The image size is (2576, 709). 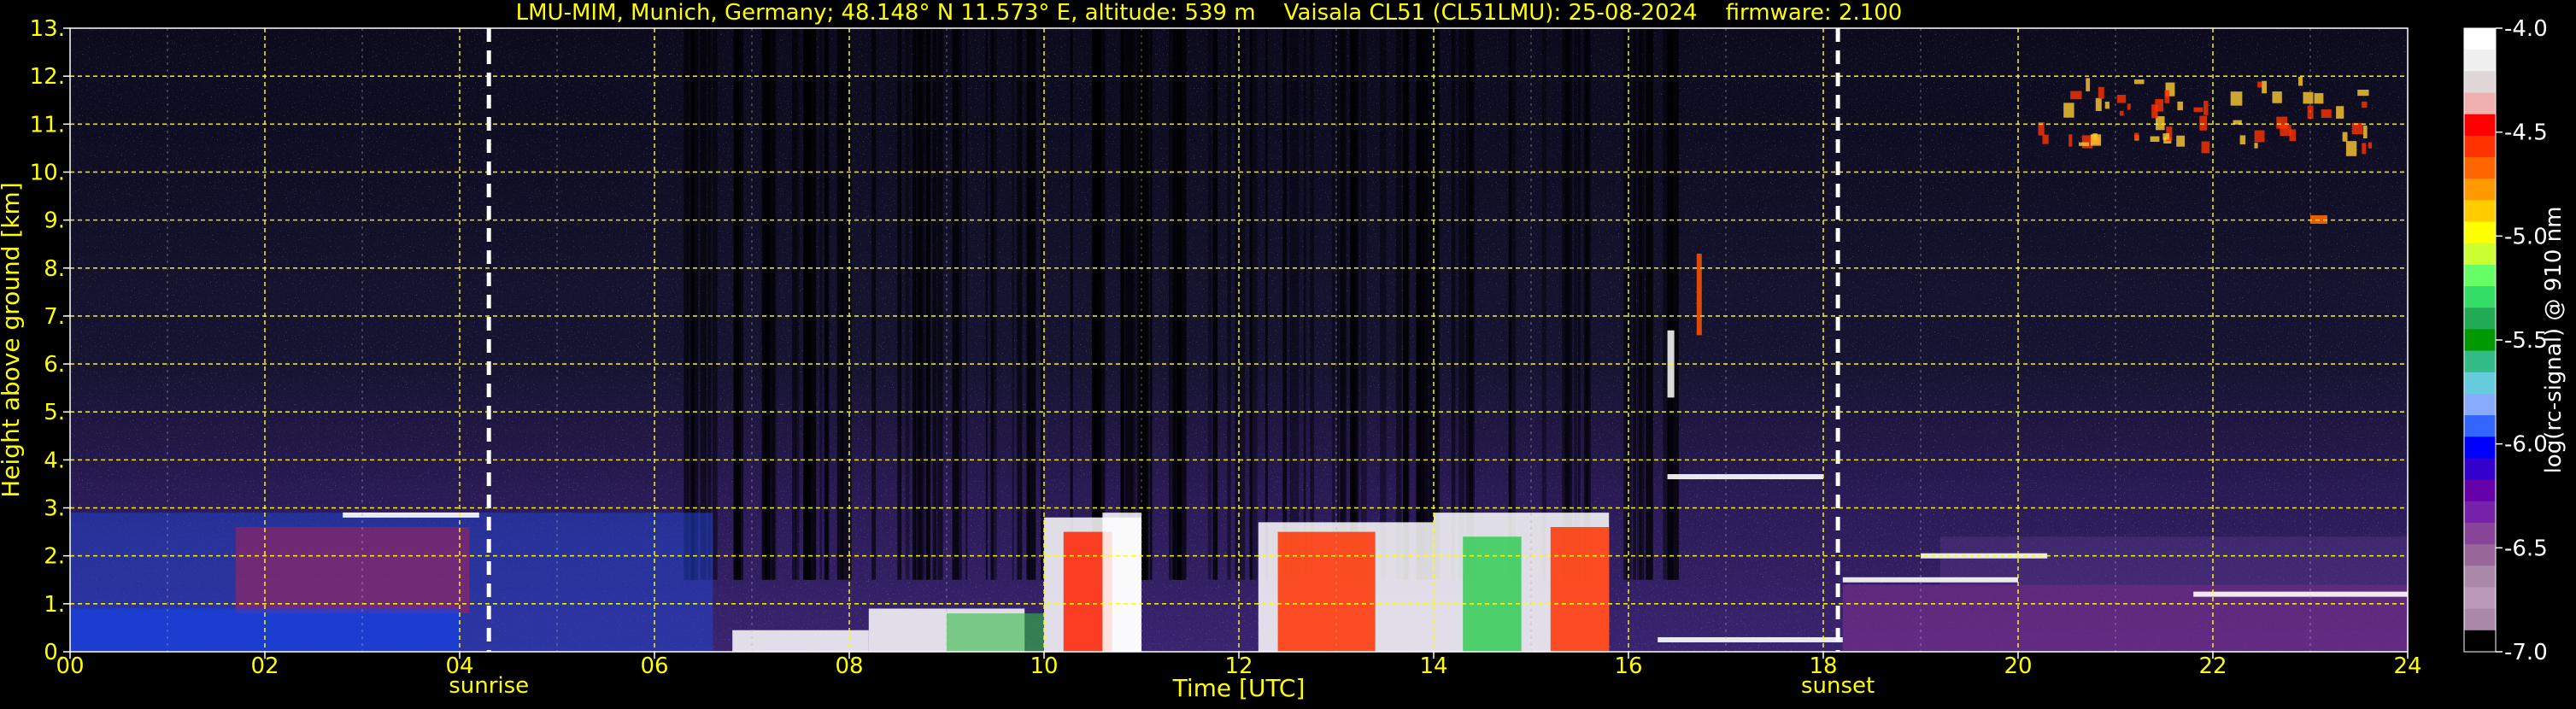 What do you see at coordinates (459, 666) in the screenshot?
I see `x-tick-label: 04` at bounding box center [459, 666].